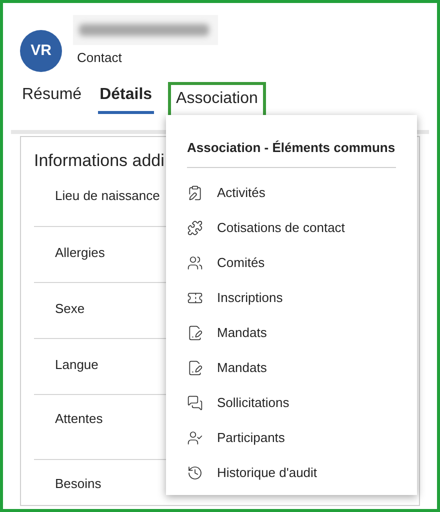  I want to click on field-label: Lieu de naissance, so click(107, 195).